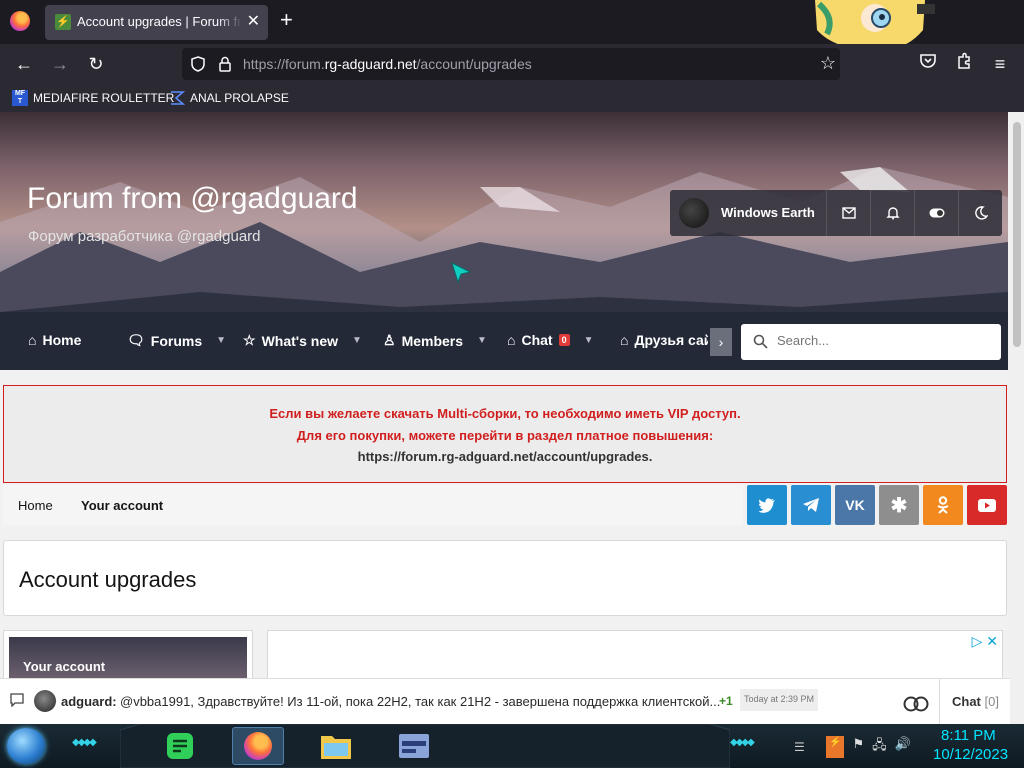 This screenshot has height=768, width=1024. Describe the element at coordinates (564, 340) in the screenshot. I see `chat-count-badge: 0` at that location.